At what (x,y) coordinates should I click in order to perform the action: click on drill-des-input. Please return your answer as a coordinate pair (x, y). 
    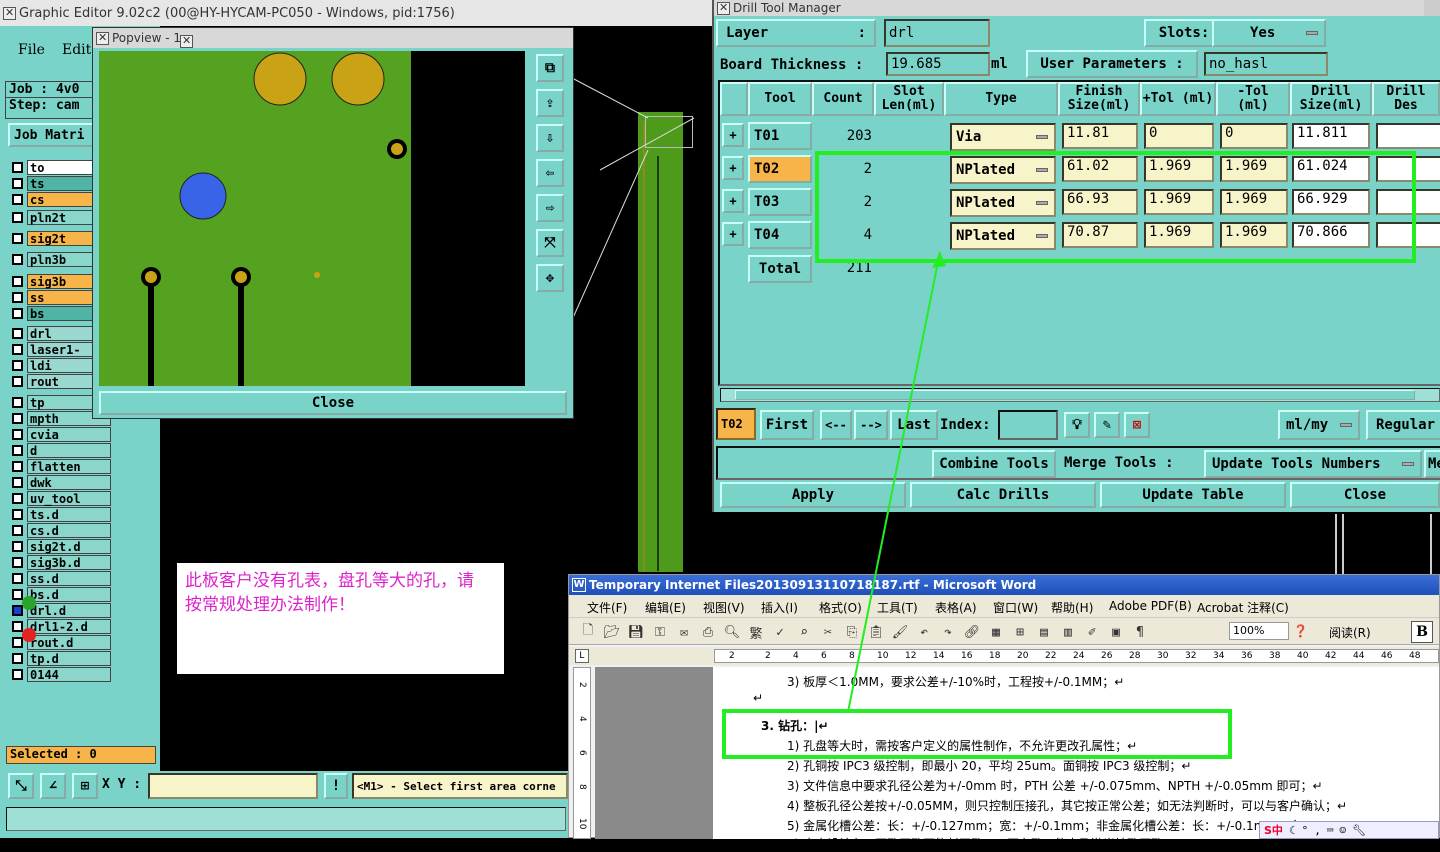
    Looking at the image, I should click on (1408, 136).